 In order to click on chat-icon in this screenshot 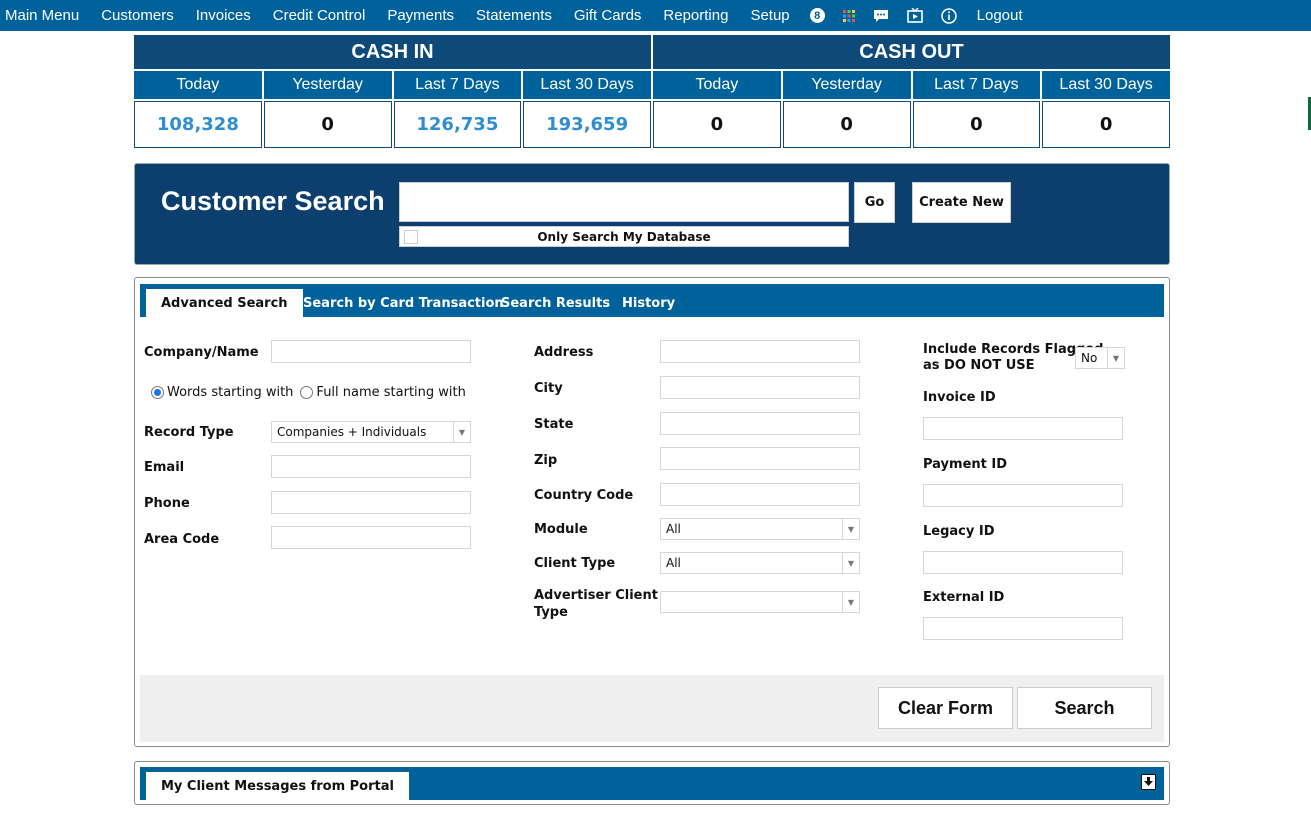, I will do `click(881, 16)`.